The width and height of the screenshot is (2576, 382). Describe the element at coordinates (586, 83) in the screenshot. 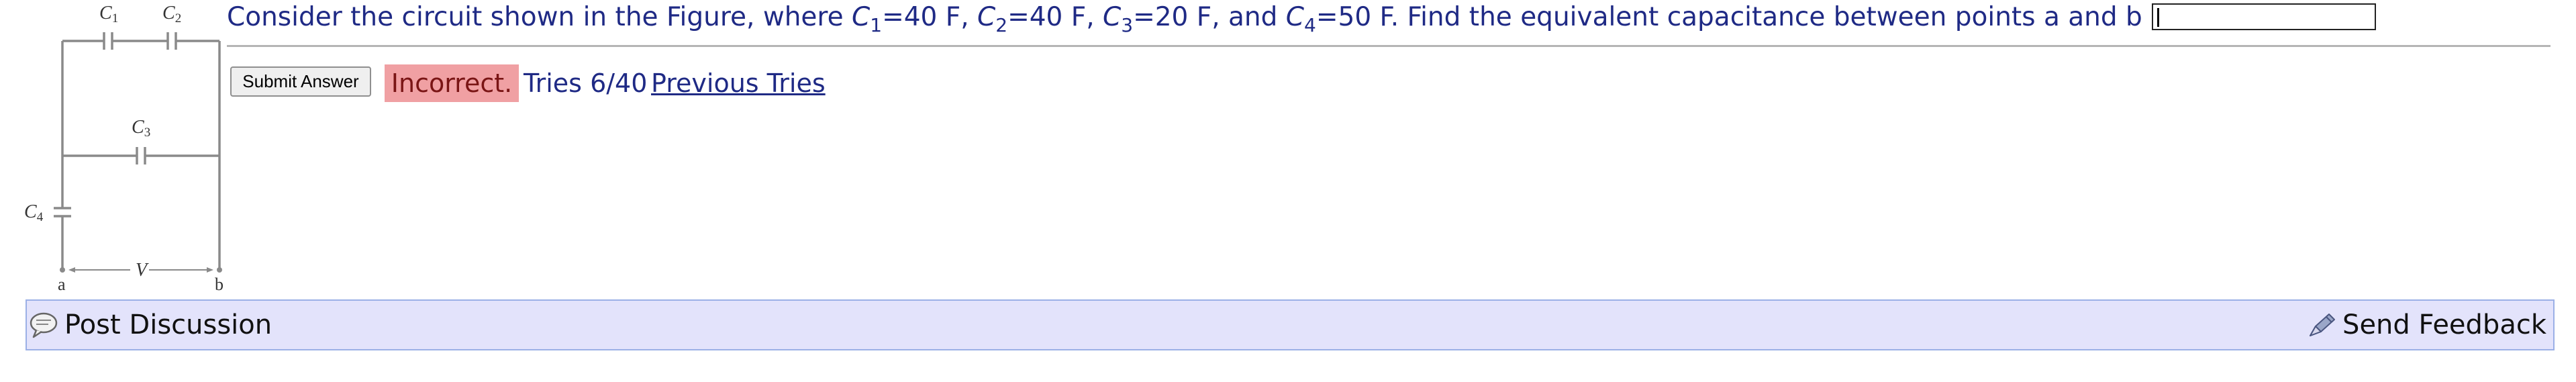

I see `tries-count: Tries 6/40` at that location.